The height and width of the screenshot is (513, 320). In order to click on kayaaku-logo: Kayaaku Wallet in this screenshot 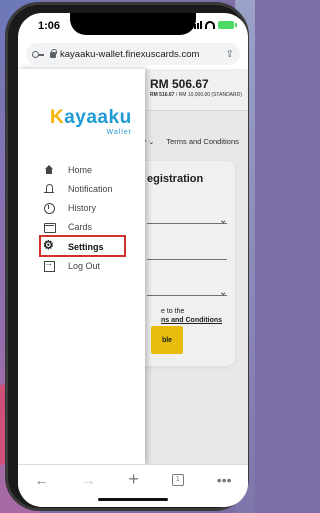, I will do `click(91, 121)`.